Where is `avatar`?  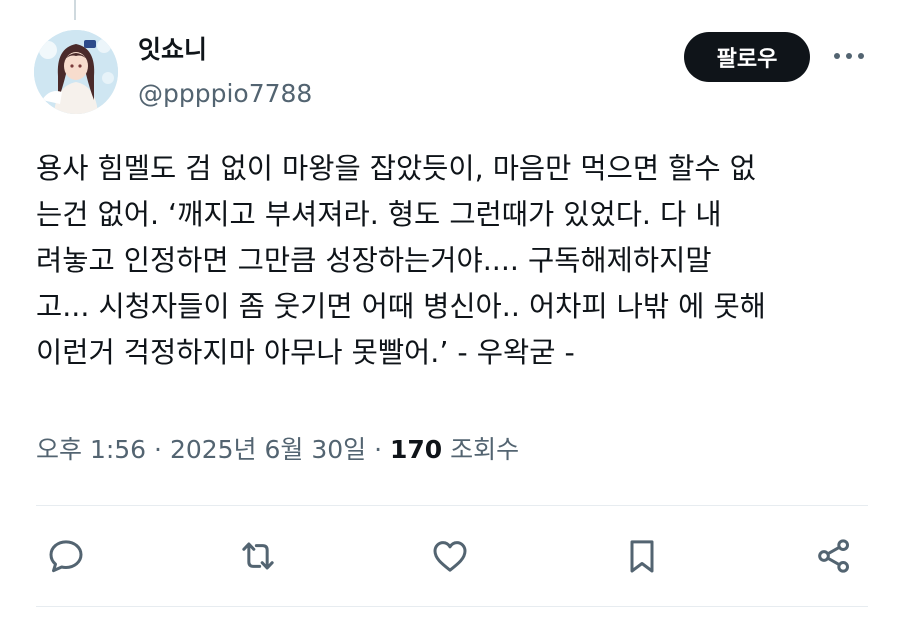
avatar is located at coordinates (76, 72).